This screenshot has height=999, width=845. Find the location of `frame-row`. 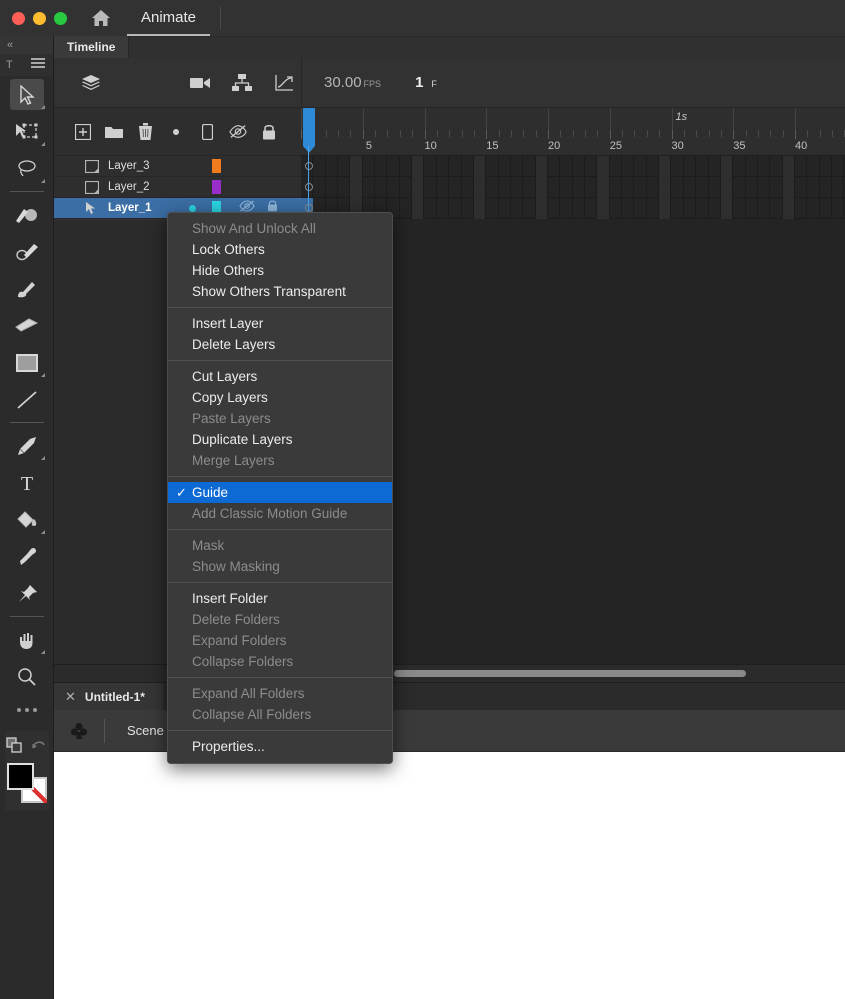

frame-row is located at coordinates (573, 166).